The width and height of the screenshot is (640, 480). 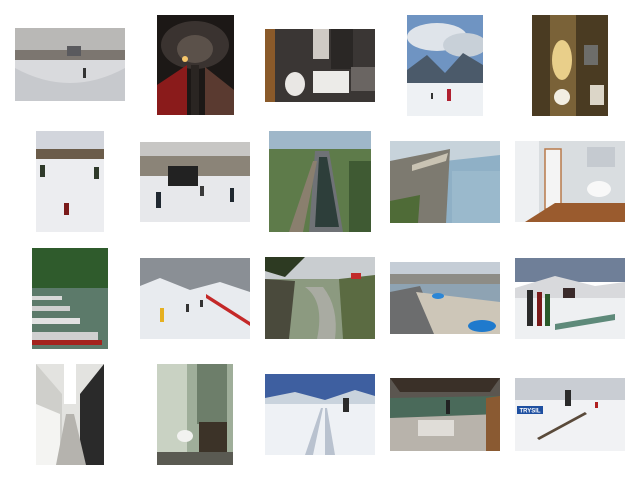 I want to click on thumbnail-white-bathroom, so click(x=570, y=181).